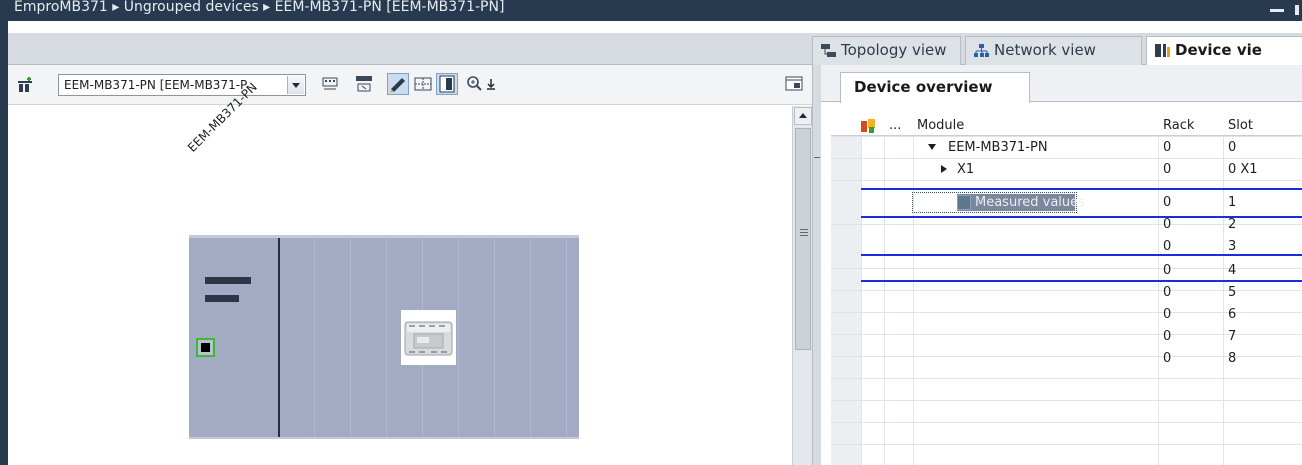 The image size is (1302, 465). What do you see at coordinates (1232, 246) in the screenshot?
I see `slot-cell: 3` at bounding box center [1232, 246].